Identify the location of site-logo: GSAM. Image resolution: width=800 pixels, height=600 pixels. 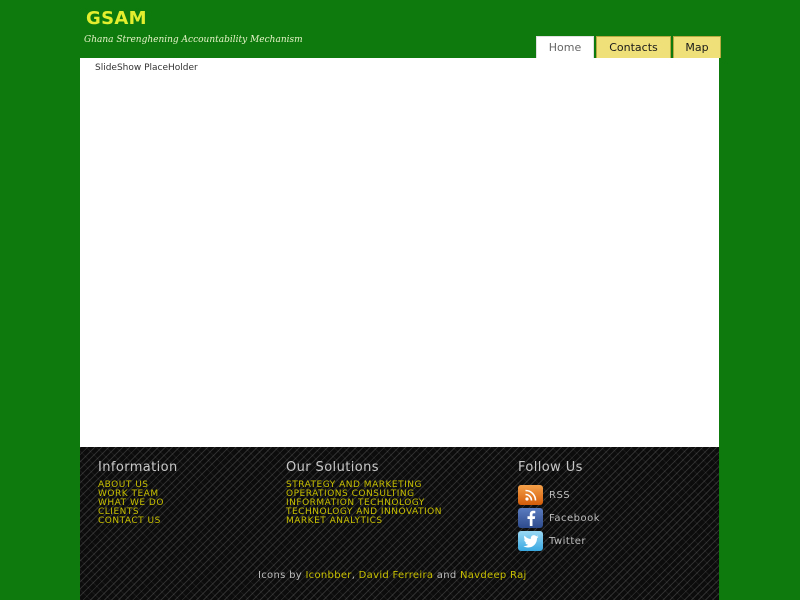
(116, 18).